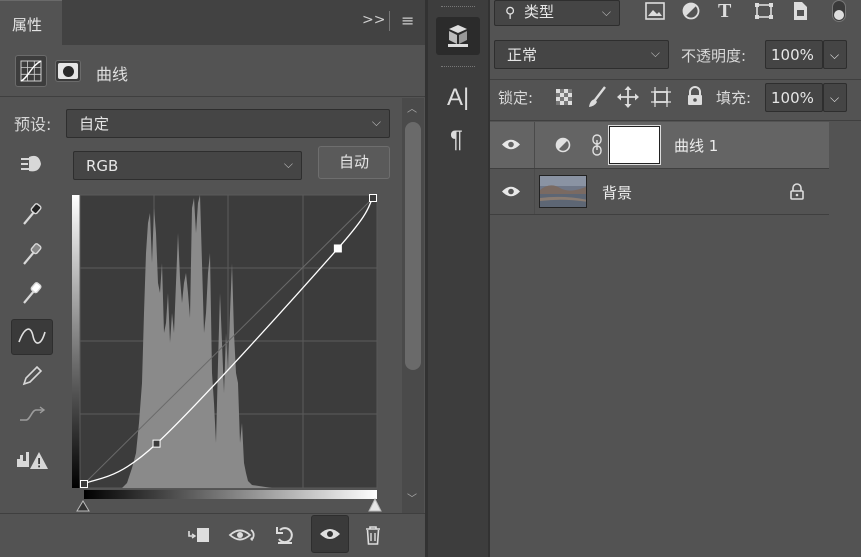 This screenshot has height=557, width=861. What do you see at coordinates (375, 504) in the screenshot?
I see `white-input-slider` at bounding box center [375, 504].